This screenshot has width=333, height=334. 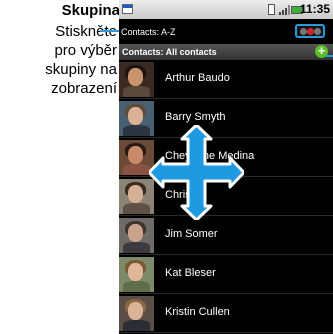 I want to click on contact-row: Kat Bleser, so click(x=226, y=274).